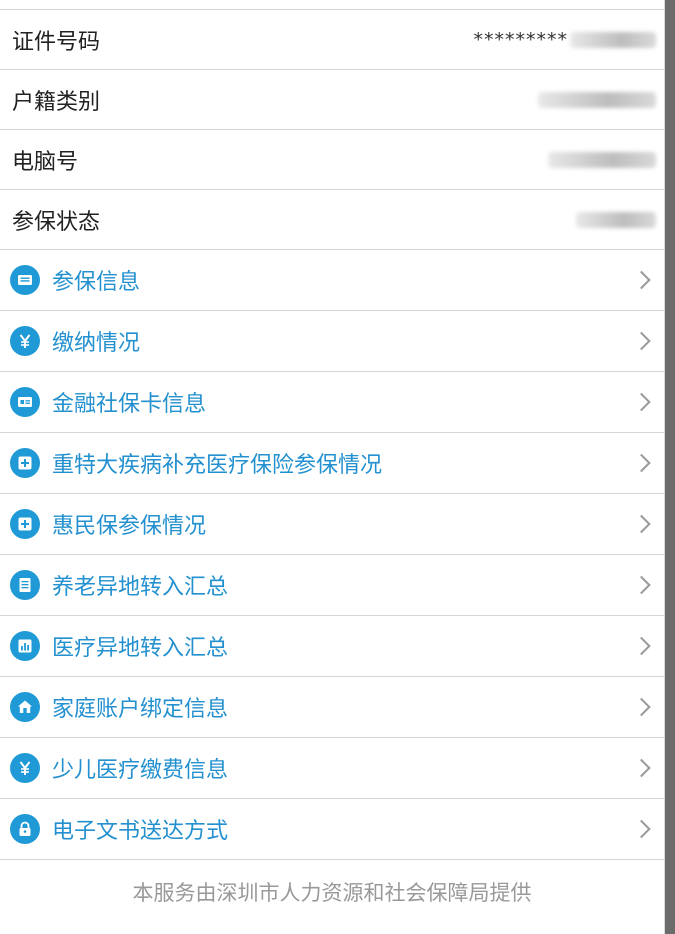  What do you see at coordinates (332, 280) in the screenshot?
I see `menu-item-insurance-info: 参保信息` at bounding box center [332, 280].